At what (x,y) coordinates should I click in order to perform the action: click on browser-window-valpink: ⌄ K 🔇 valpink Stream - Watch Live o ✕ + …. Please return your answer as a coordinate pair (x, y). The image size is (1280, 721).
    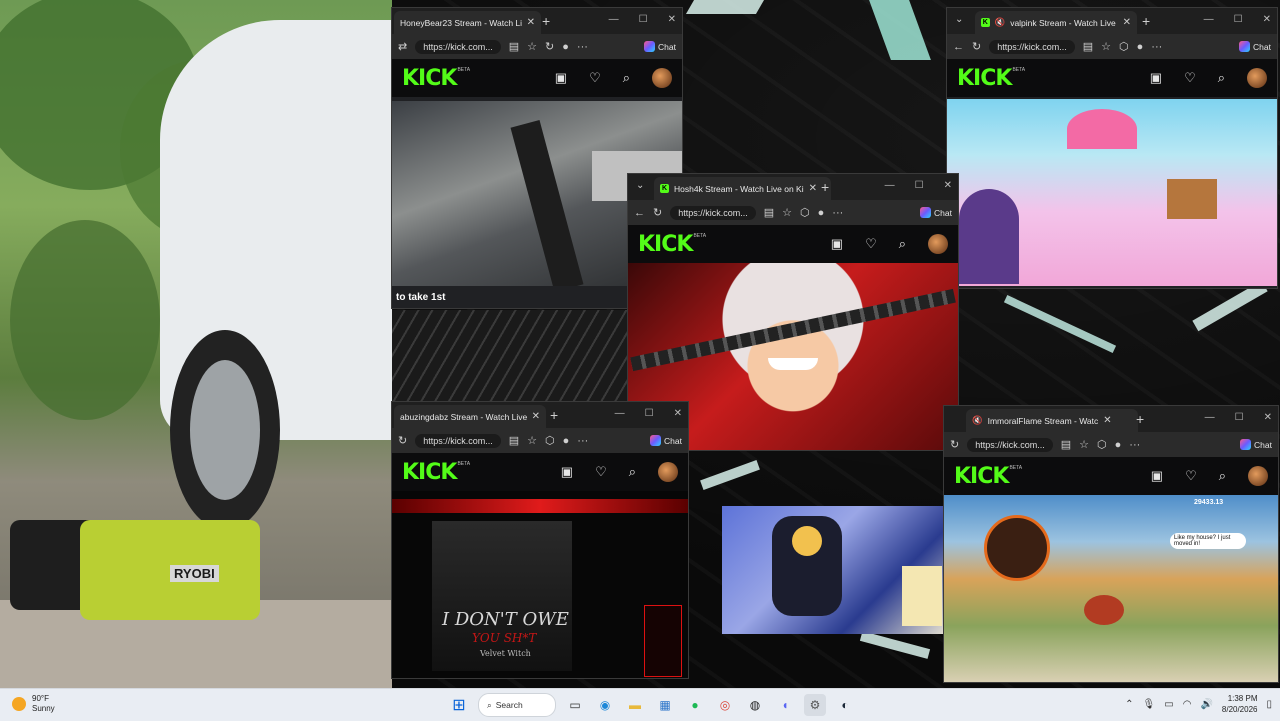
    Looking at the image, I should click on (1112, 148).